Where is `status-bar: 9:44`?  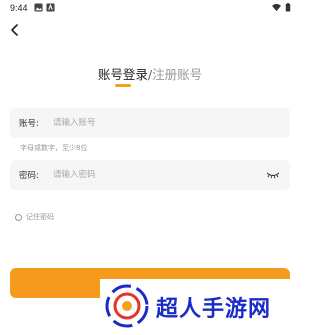 status-bar: 9:44 is located at coordinates (150, 8).